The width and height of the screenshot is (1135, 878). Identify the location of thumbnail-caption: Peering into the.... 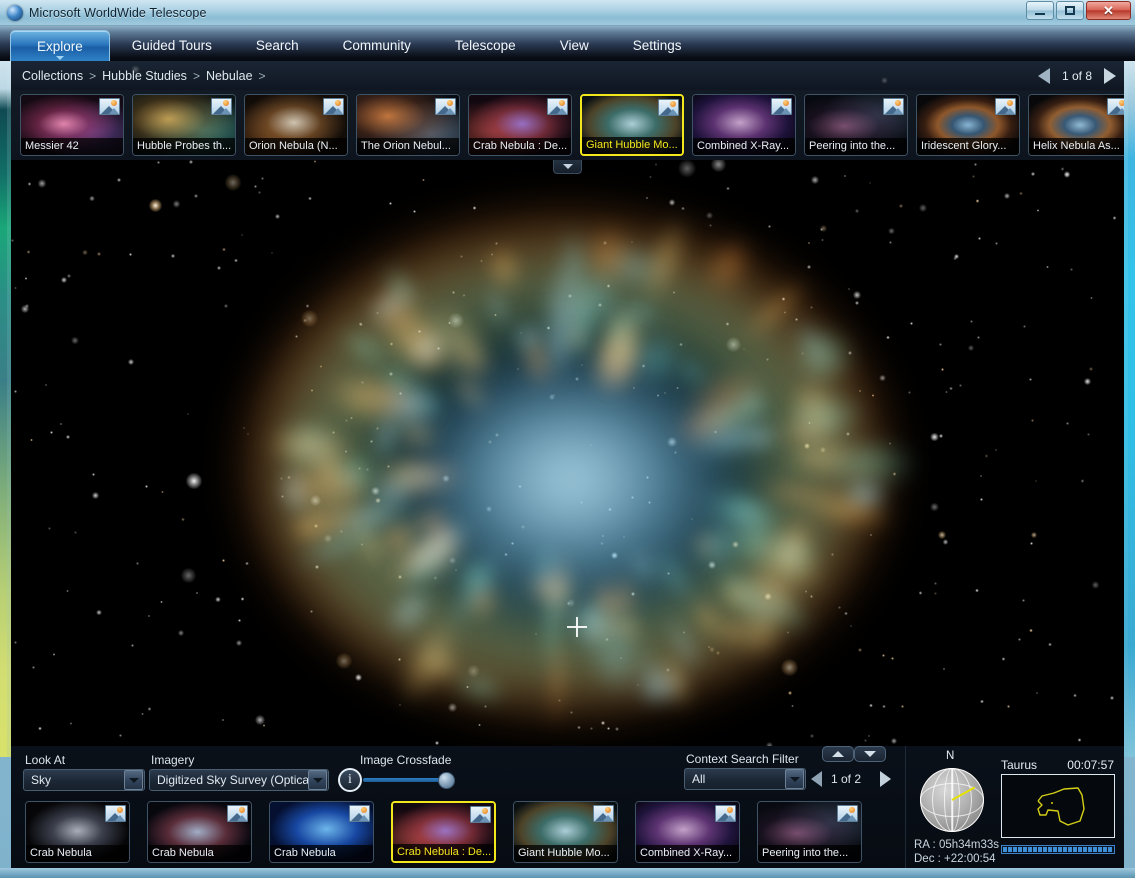
(809, 853).